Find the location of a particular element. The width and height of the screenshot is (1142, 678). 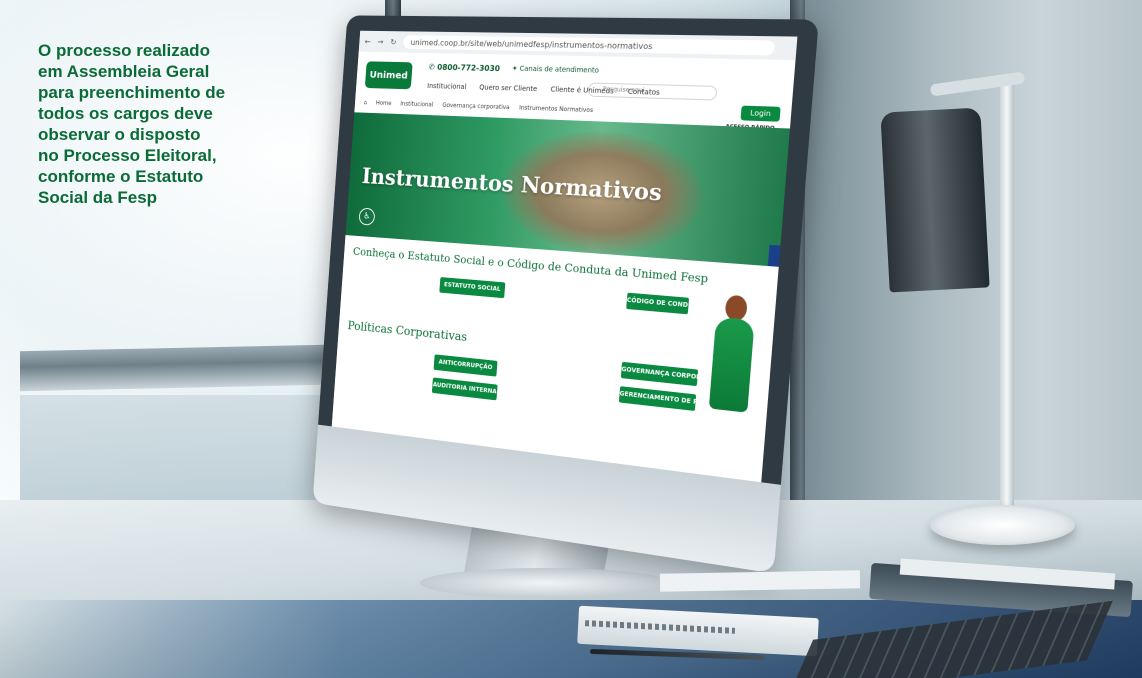

monitor-base is located at coordinates (545, 583).